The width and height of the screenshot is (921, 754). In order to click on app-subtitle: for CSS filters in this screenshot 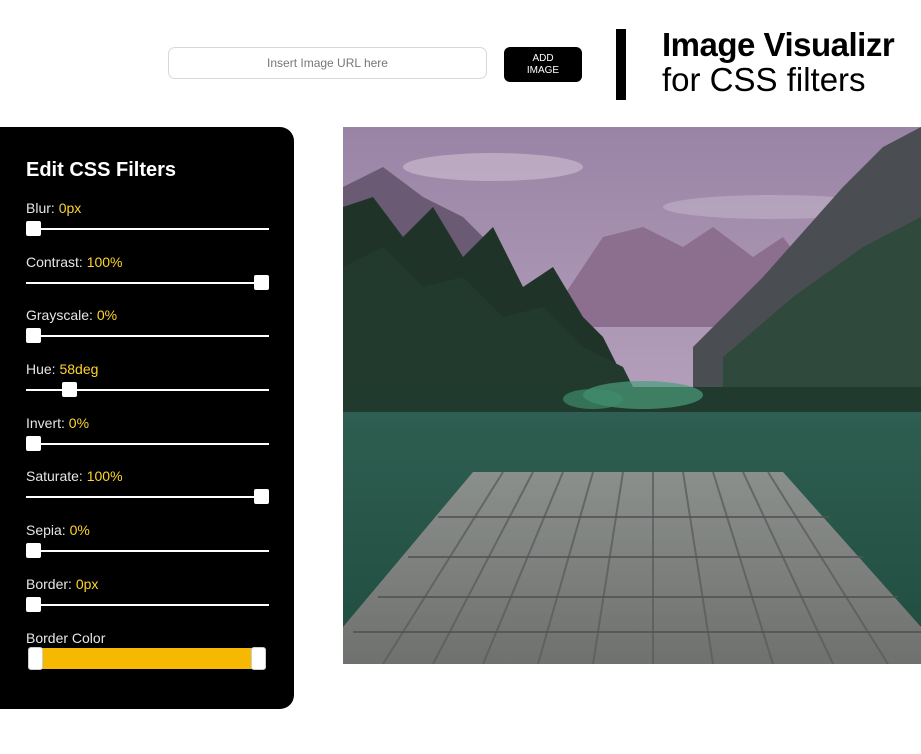, I will do `click(764, 79)`.